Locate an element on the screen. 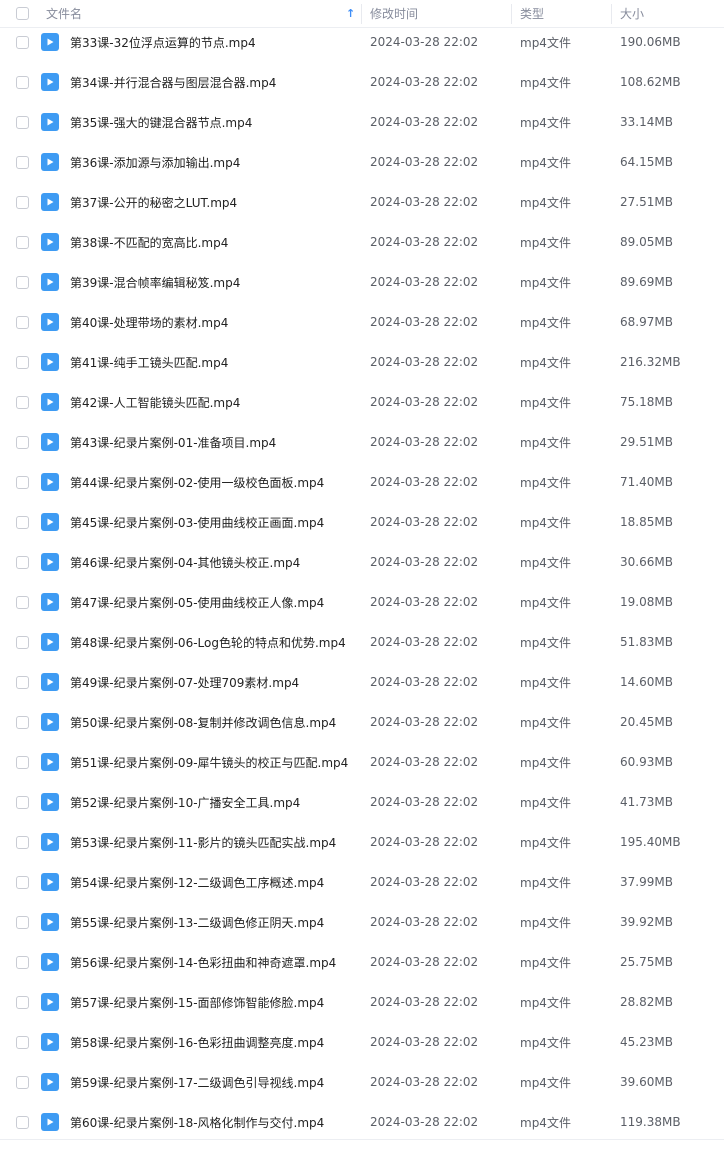  file-name: 第36课-添加源与添加输出.mp4 is located at coordinates (155, 162).